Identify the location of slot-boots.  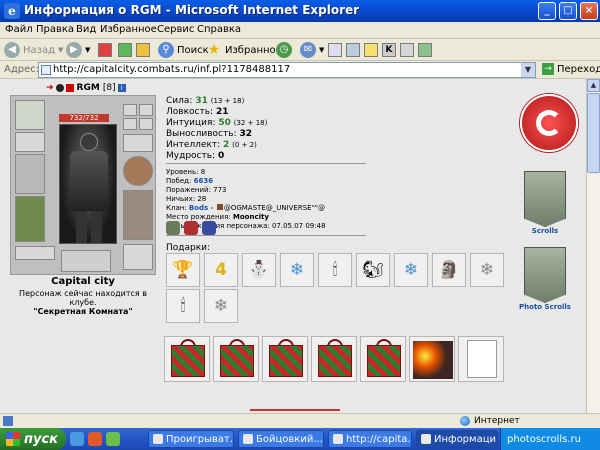
(138, 257).